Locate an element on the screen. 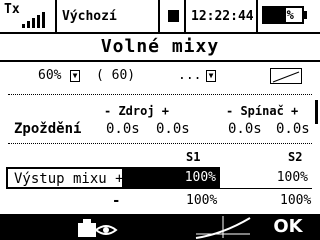 The height and width of the screenshot is (240, 320). servo-monitor-icon is located at coordinates (98, 228).